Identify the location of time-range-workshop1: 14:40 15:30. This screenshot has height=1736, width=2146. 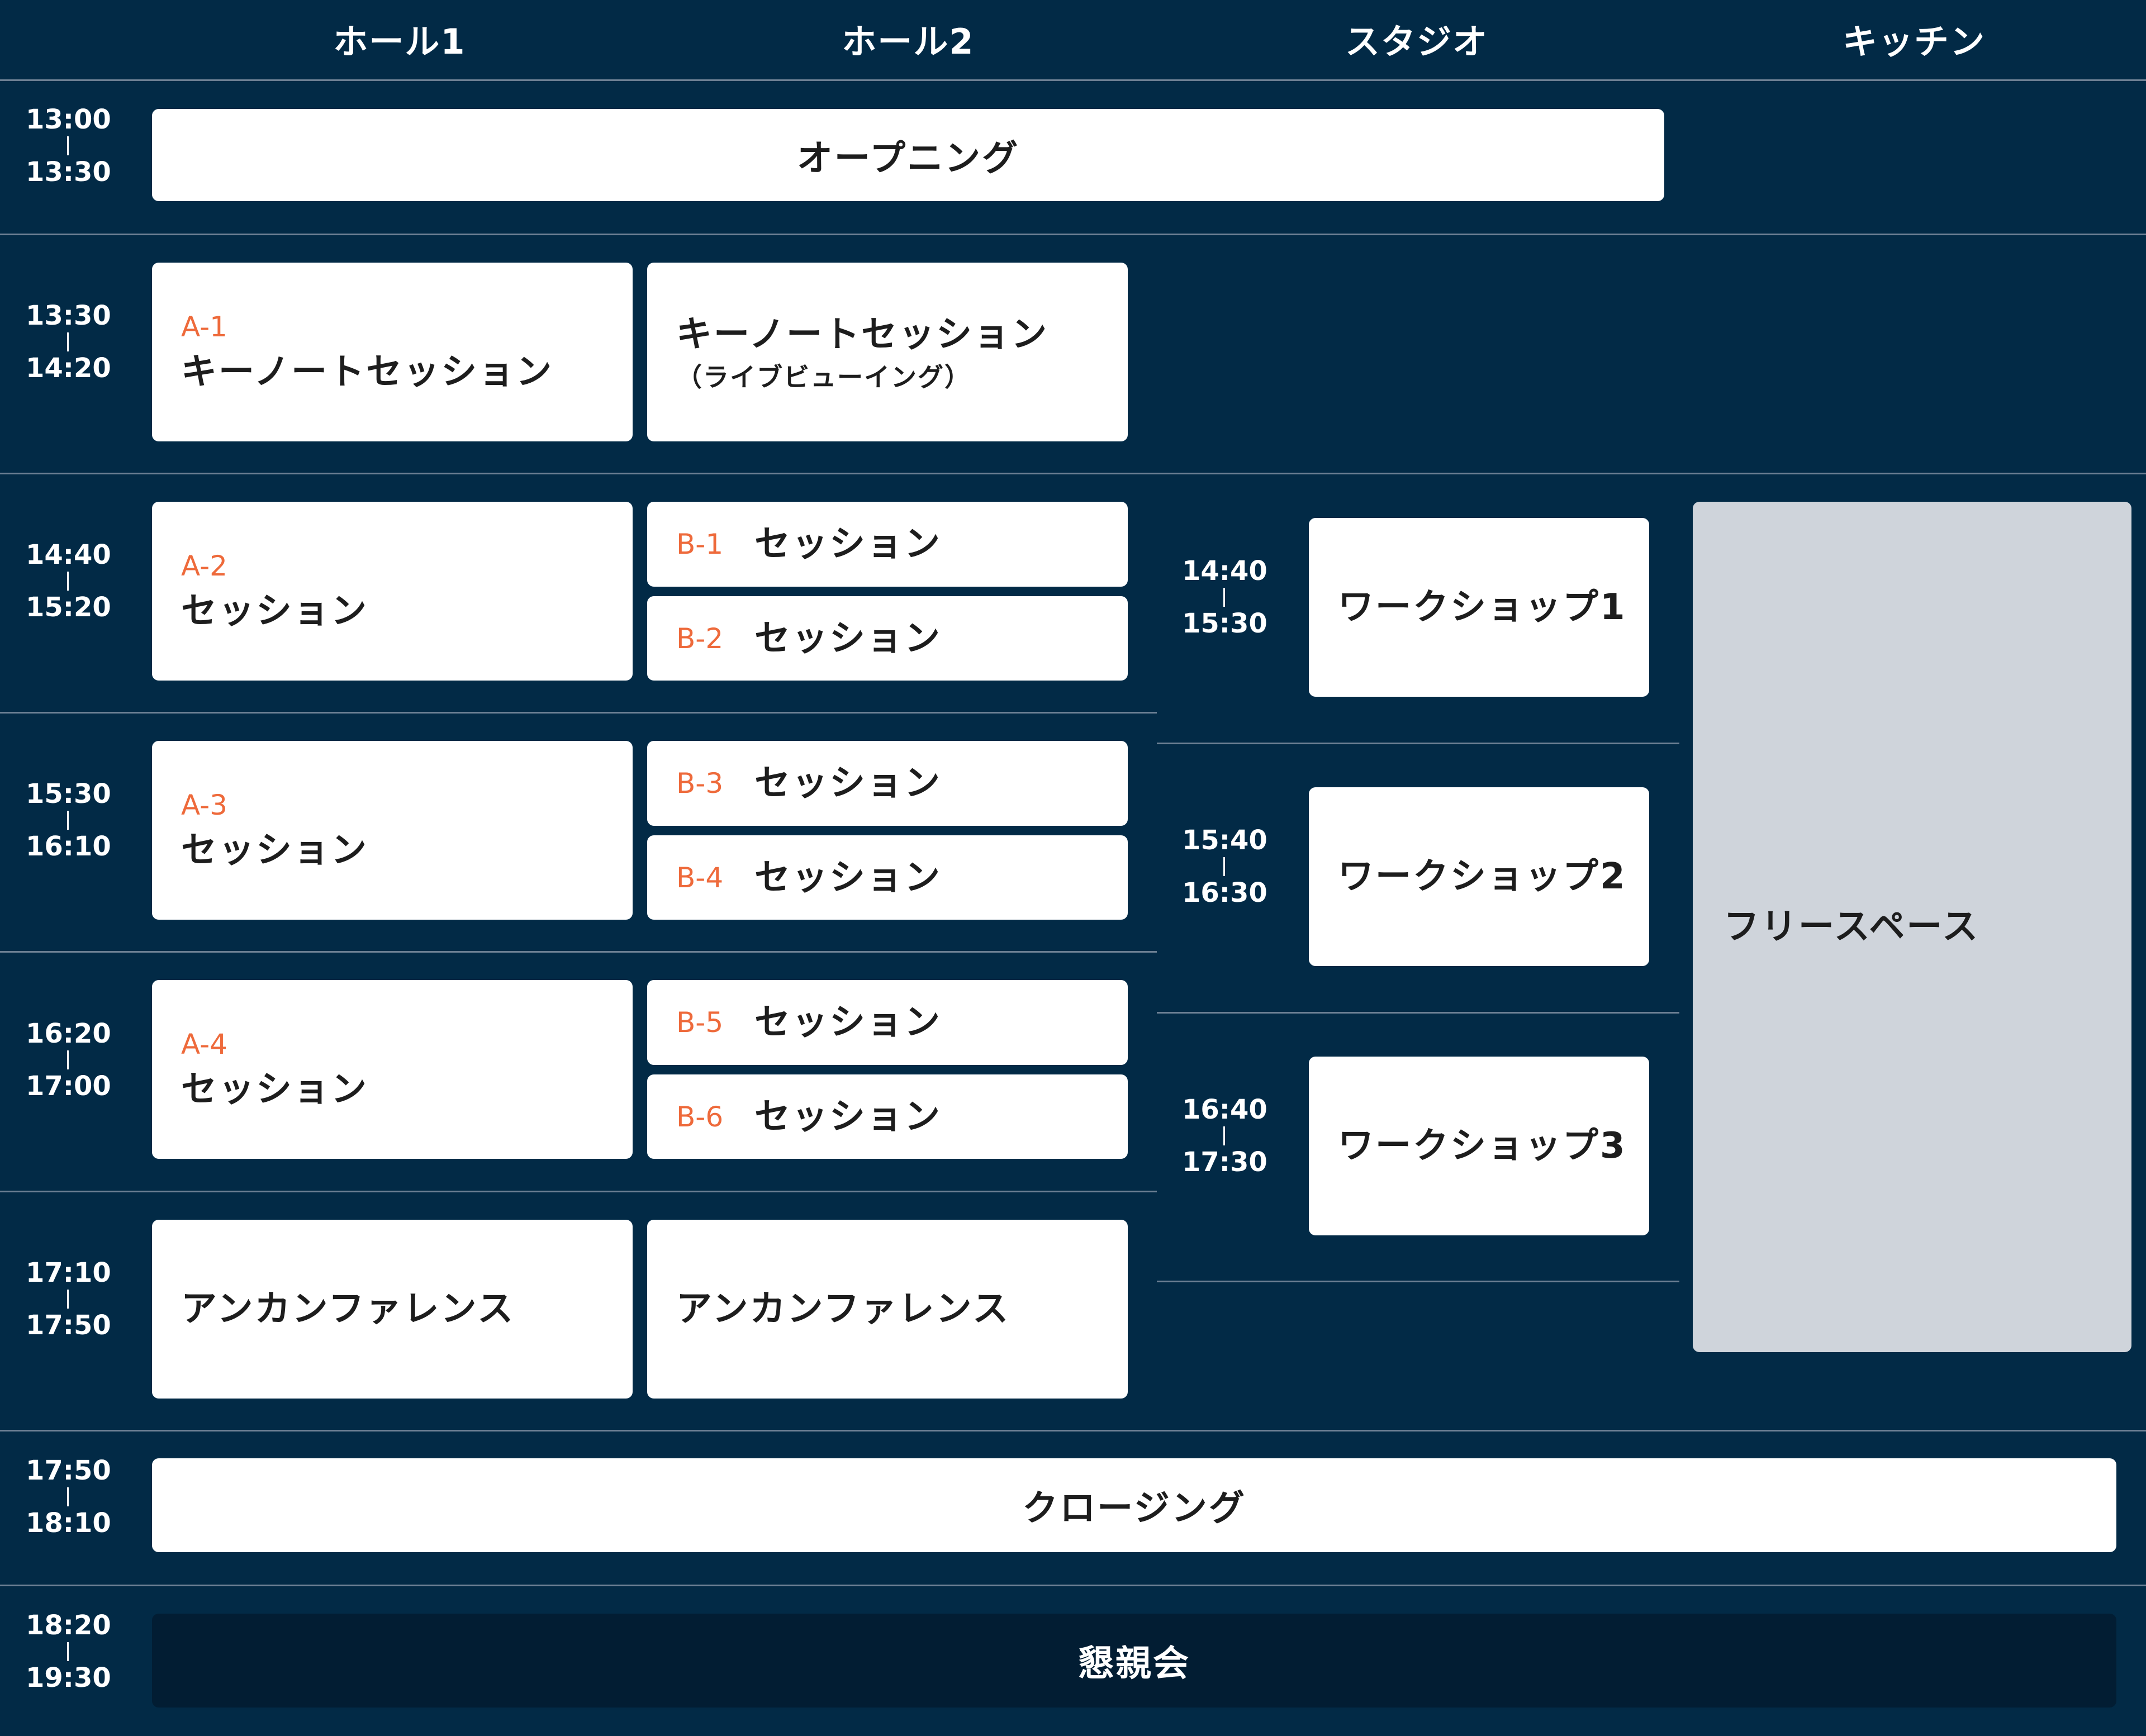
(1224, 597).